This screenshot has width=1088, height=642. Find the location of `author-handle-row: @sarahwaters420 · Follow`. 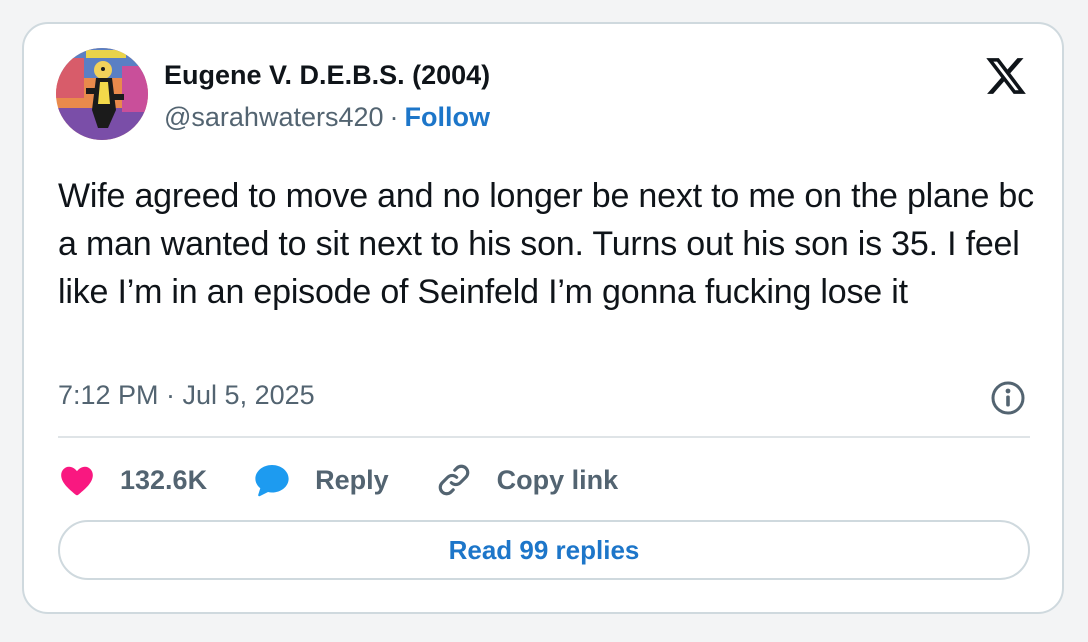

author-handle-row: @sarahwaters420 · Follow is located at coordinates (327, 117).